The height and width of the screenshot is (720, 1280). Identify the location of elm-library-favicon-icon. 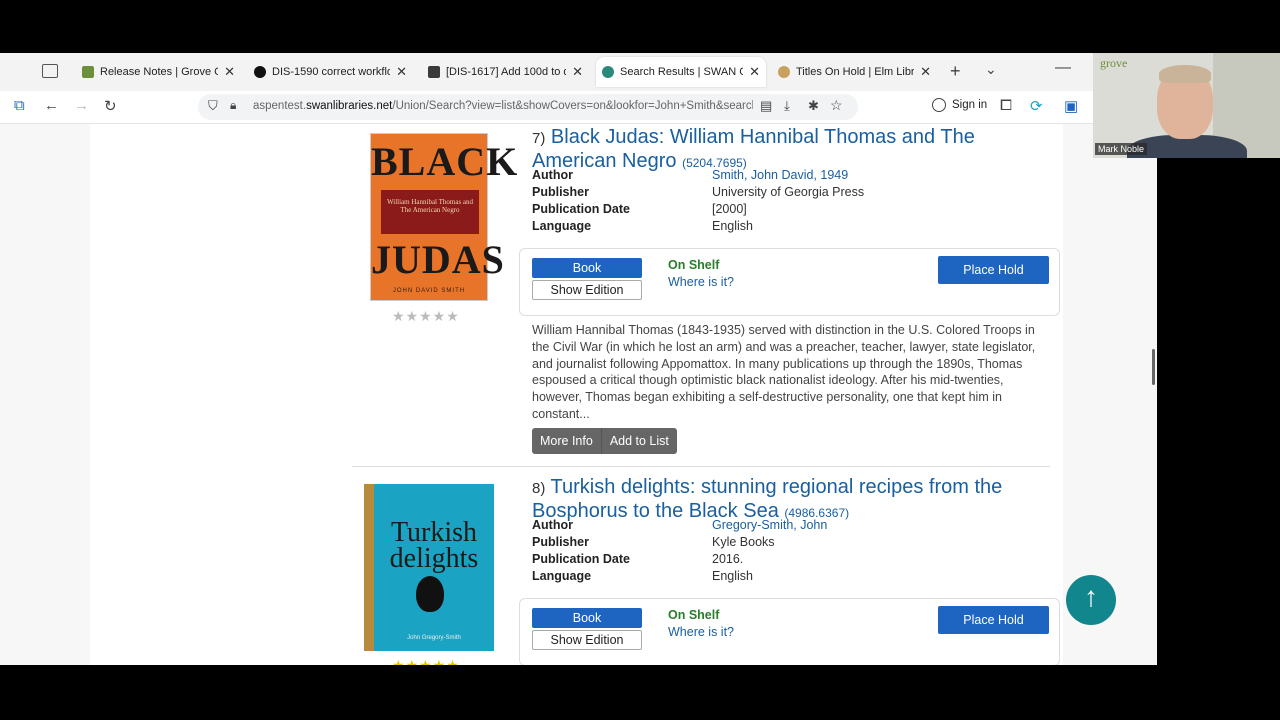
(784, 72).